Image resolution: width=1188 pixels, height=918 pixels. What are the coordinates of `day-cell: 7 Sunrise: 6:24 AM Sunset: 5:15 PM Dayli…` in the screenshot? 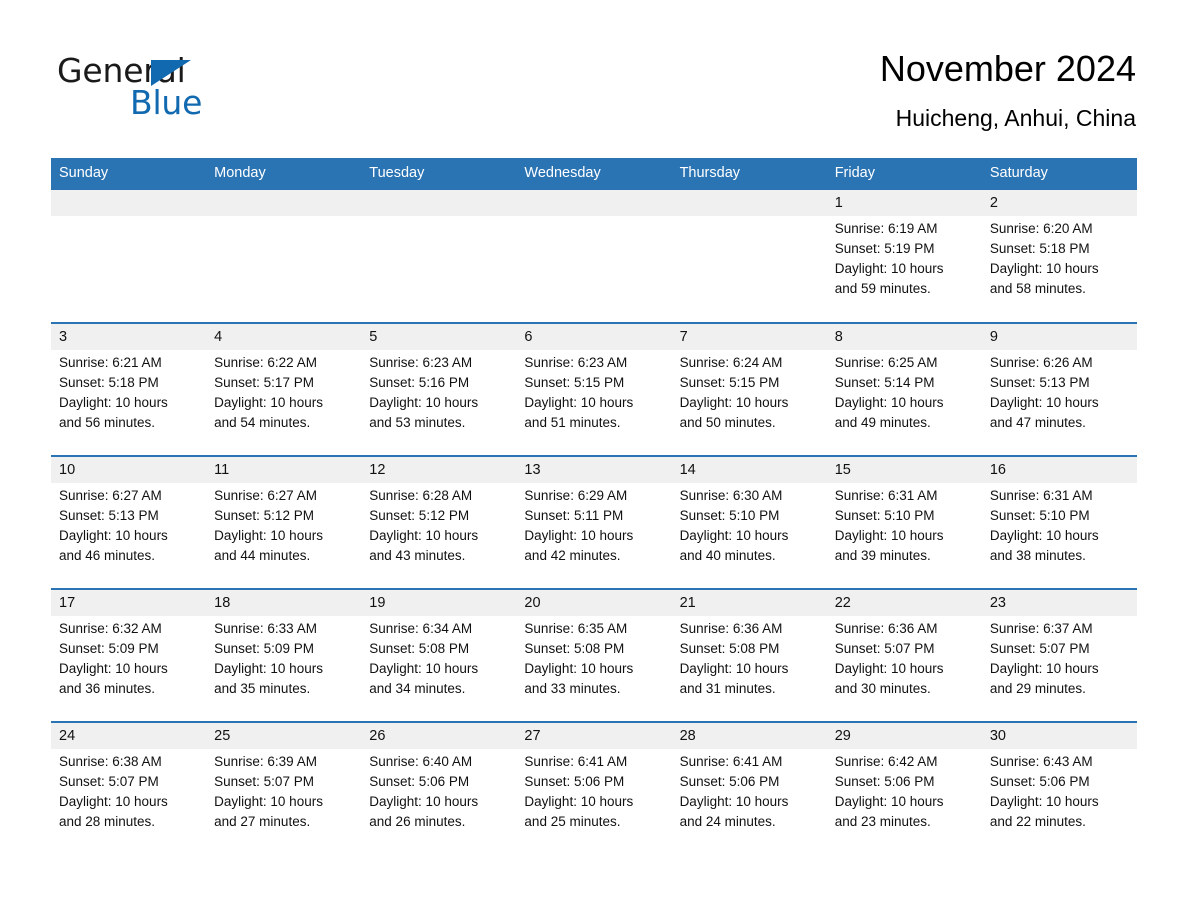 It's located at (749, 389).